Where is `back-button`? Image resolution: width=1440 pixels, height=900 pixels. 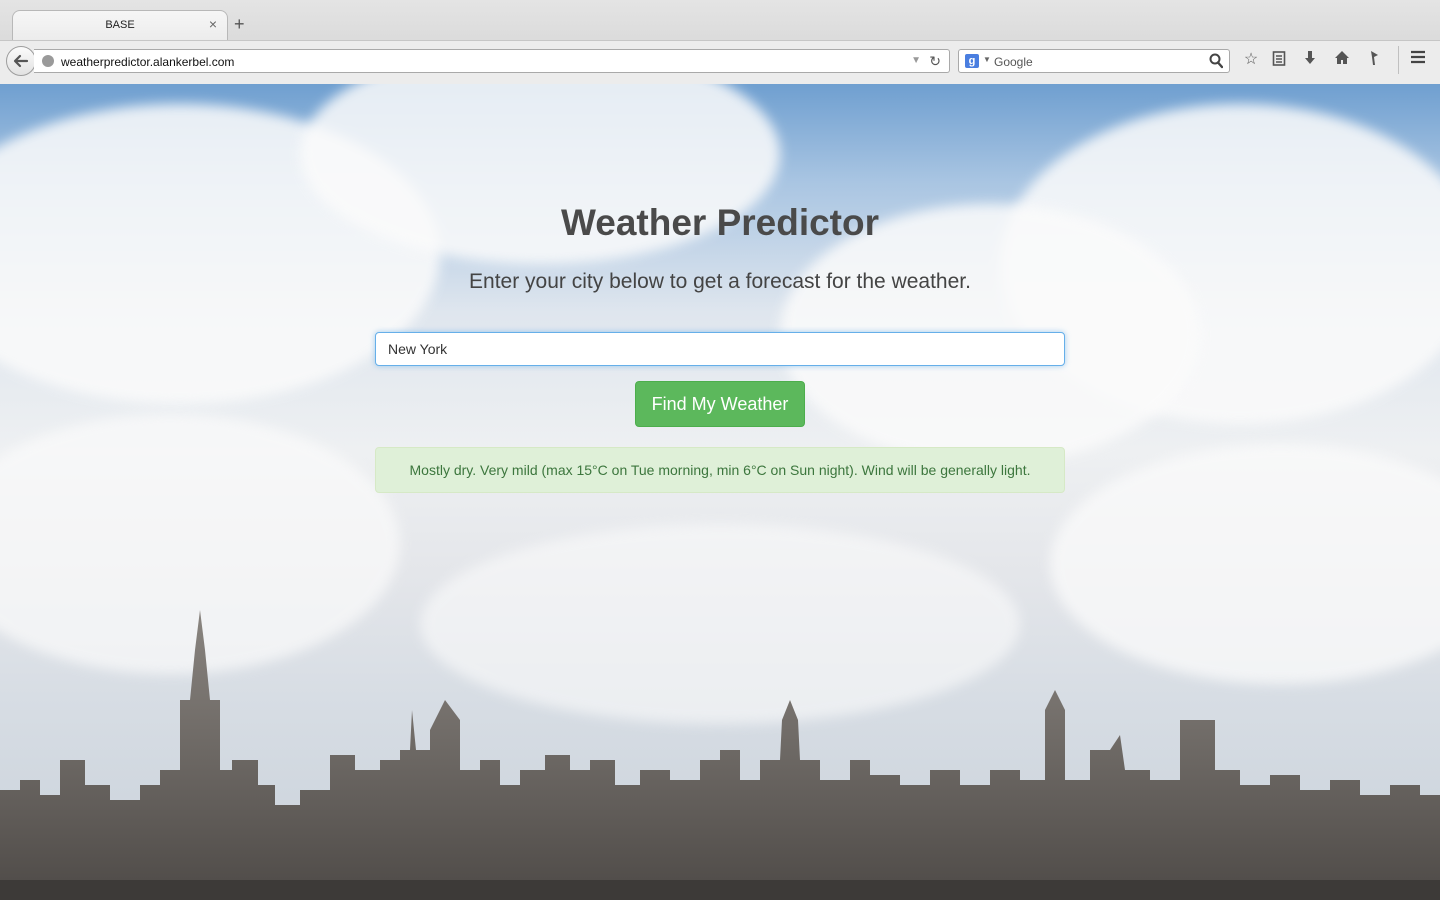
back-button is located at coordinates (21, 61).